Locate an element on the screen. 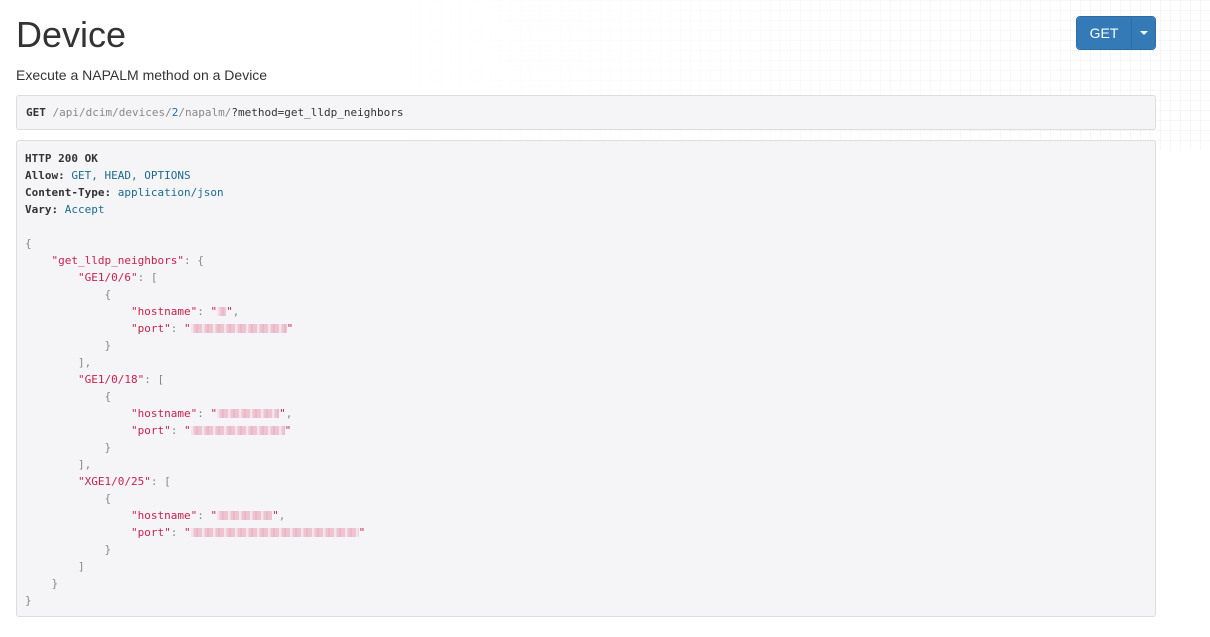  request-url-seg-0: /api/dcim/devices/ is located at coordinates (112, 112).